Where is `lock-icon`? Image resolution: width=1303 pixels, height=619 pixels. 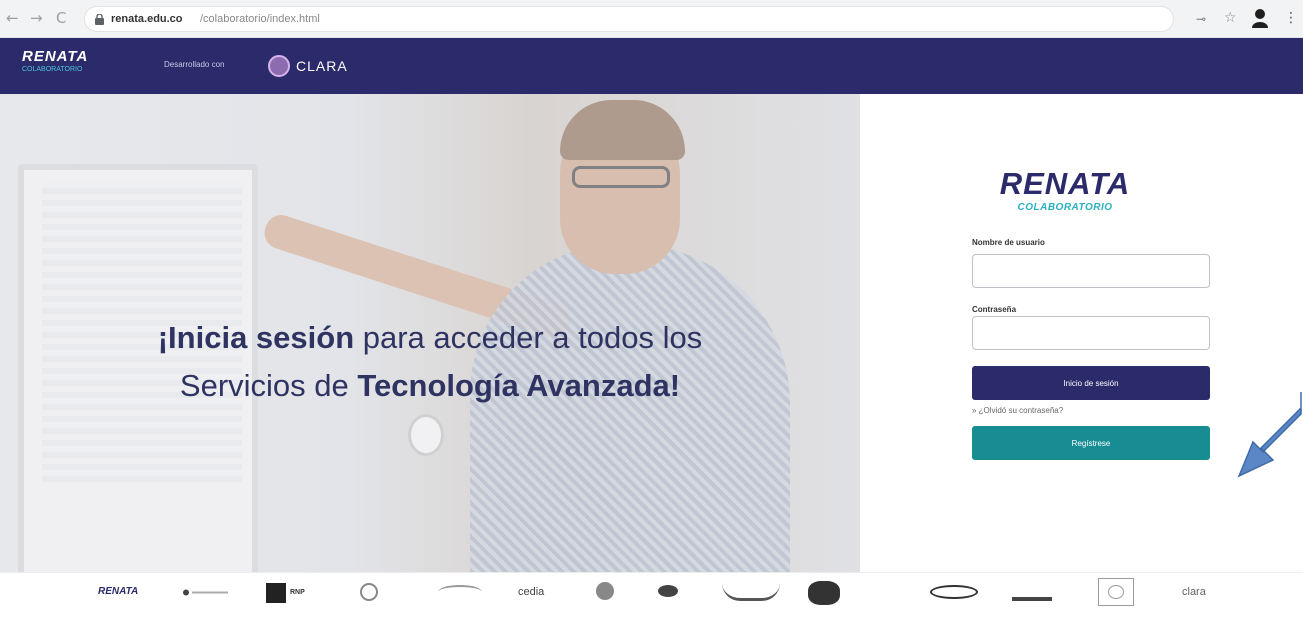 lock-icon is located at coordinates (99, 19).